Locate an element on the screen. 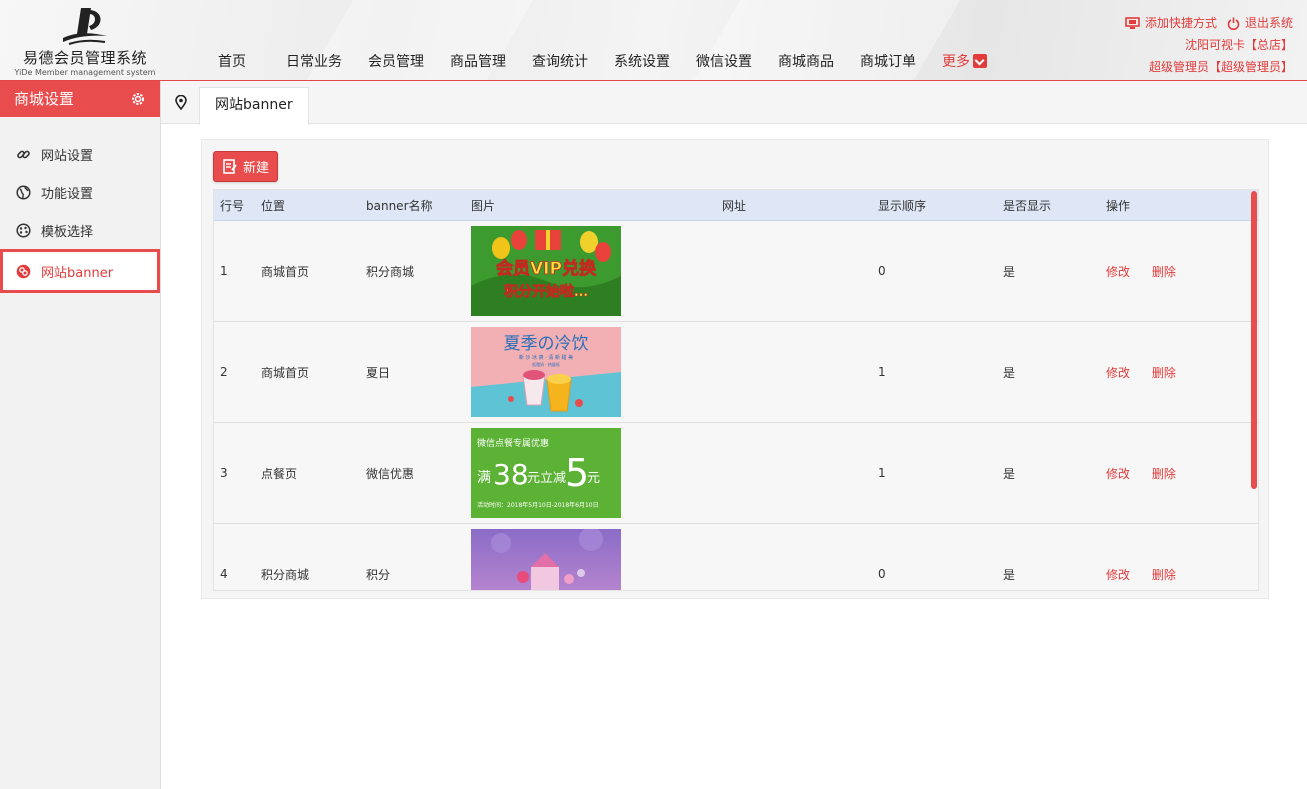 The height and width of the screenshot is (789, 1307). table-row: 1 商城首页 积分商城 会员VIP兑换 积分开始啦… 0 是 修改 删除 is located at coordinates (736, 271).